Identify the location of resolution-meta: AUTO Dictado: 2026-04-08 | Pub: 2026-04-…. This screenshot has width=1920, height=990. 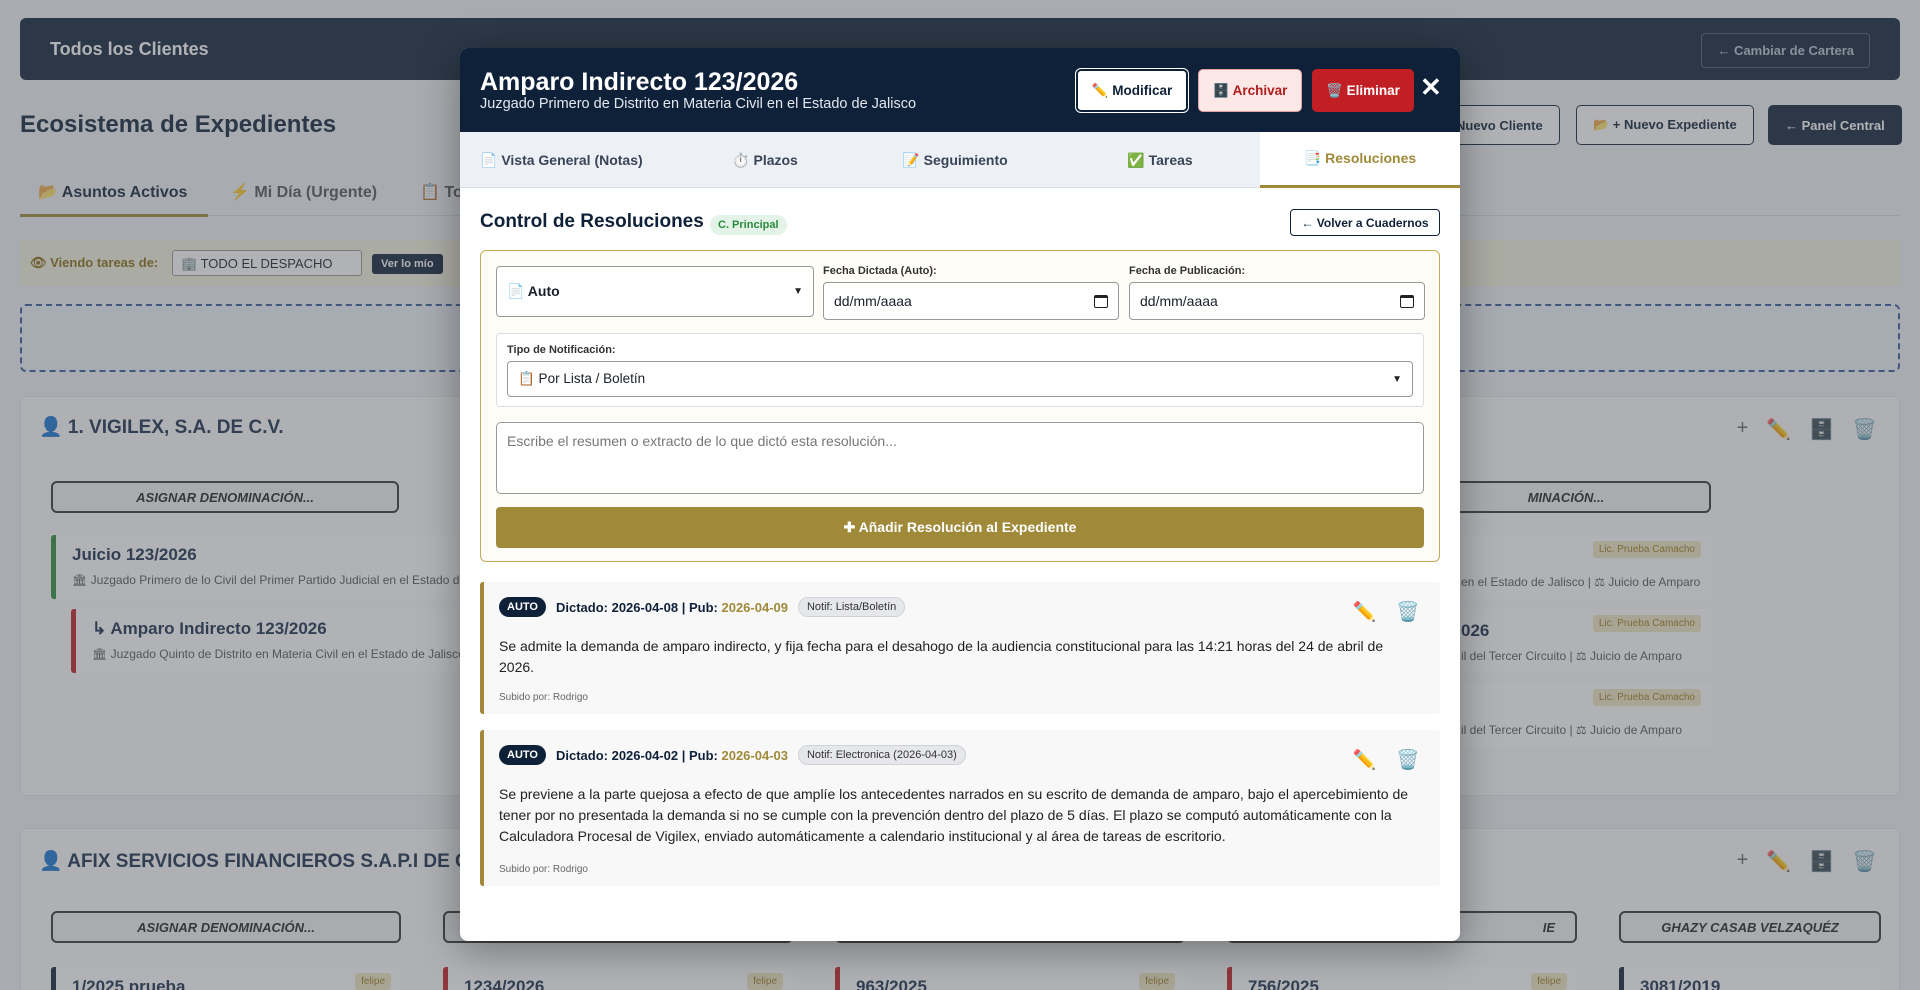
(702, 607).